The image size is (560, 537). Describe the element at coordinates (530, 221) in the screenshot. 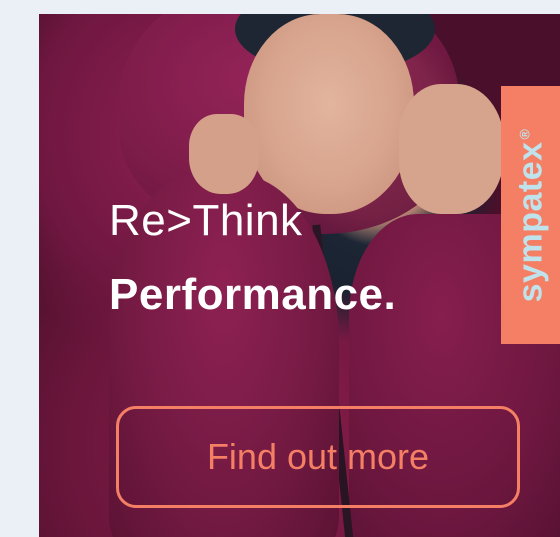

I see `brand-name: sympatex` at that location.